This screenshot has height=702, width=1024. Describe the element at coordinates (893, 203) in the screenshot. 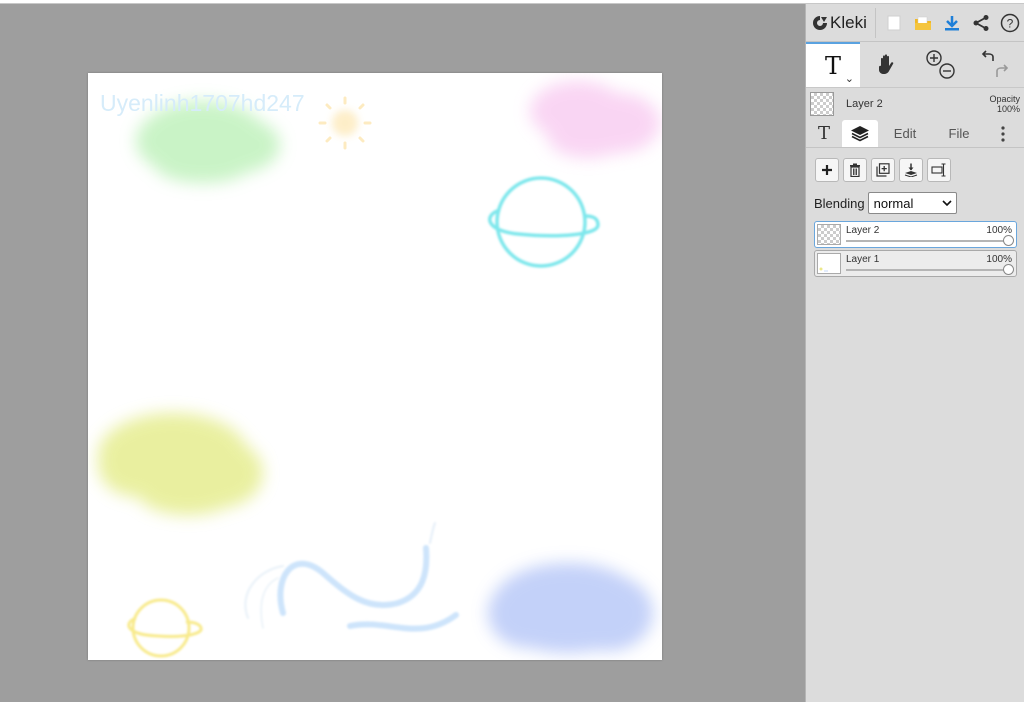

I see `blending-mode-value: normal` at that location.